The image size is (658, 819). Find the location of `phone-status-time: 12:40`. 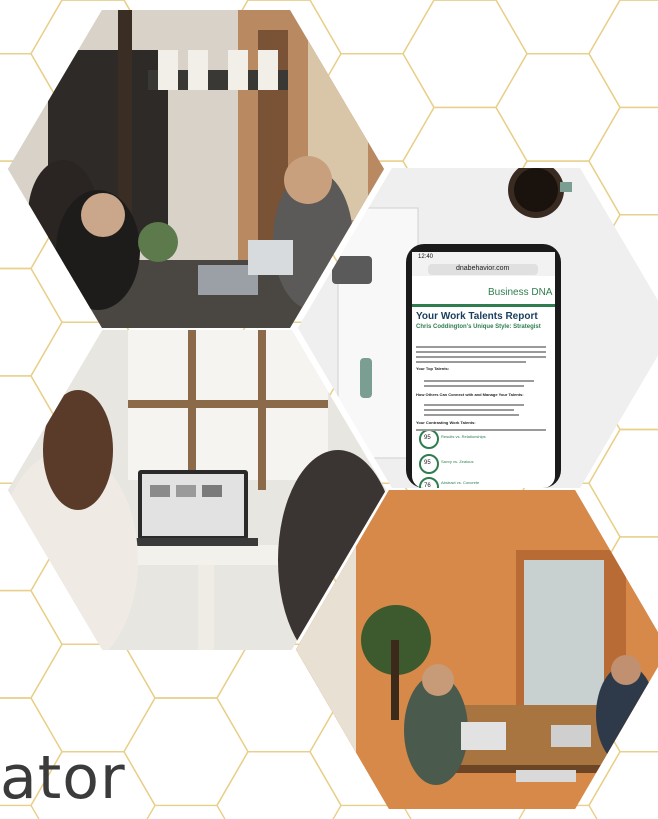

phone-status-time: 12:40 is located at coordinates (426, 257).